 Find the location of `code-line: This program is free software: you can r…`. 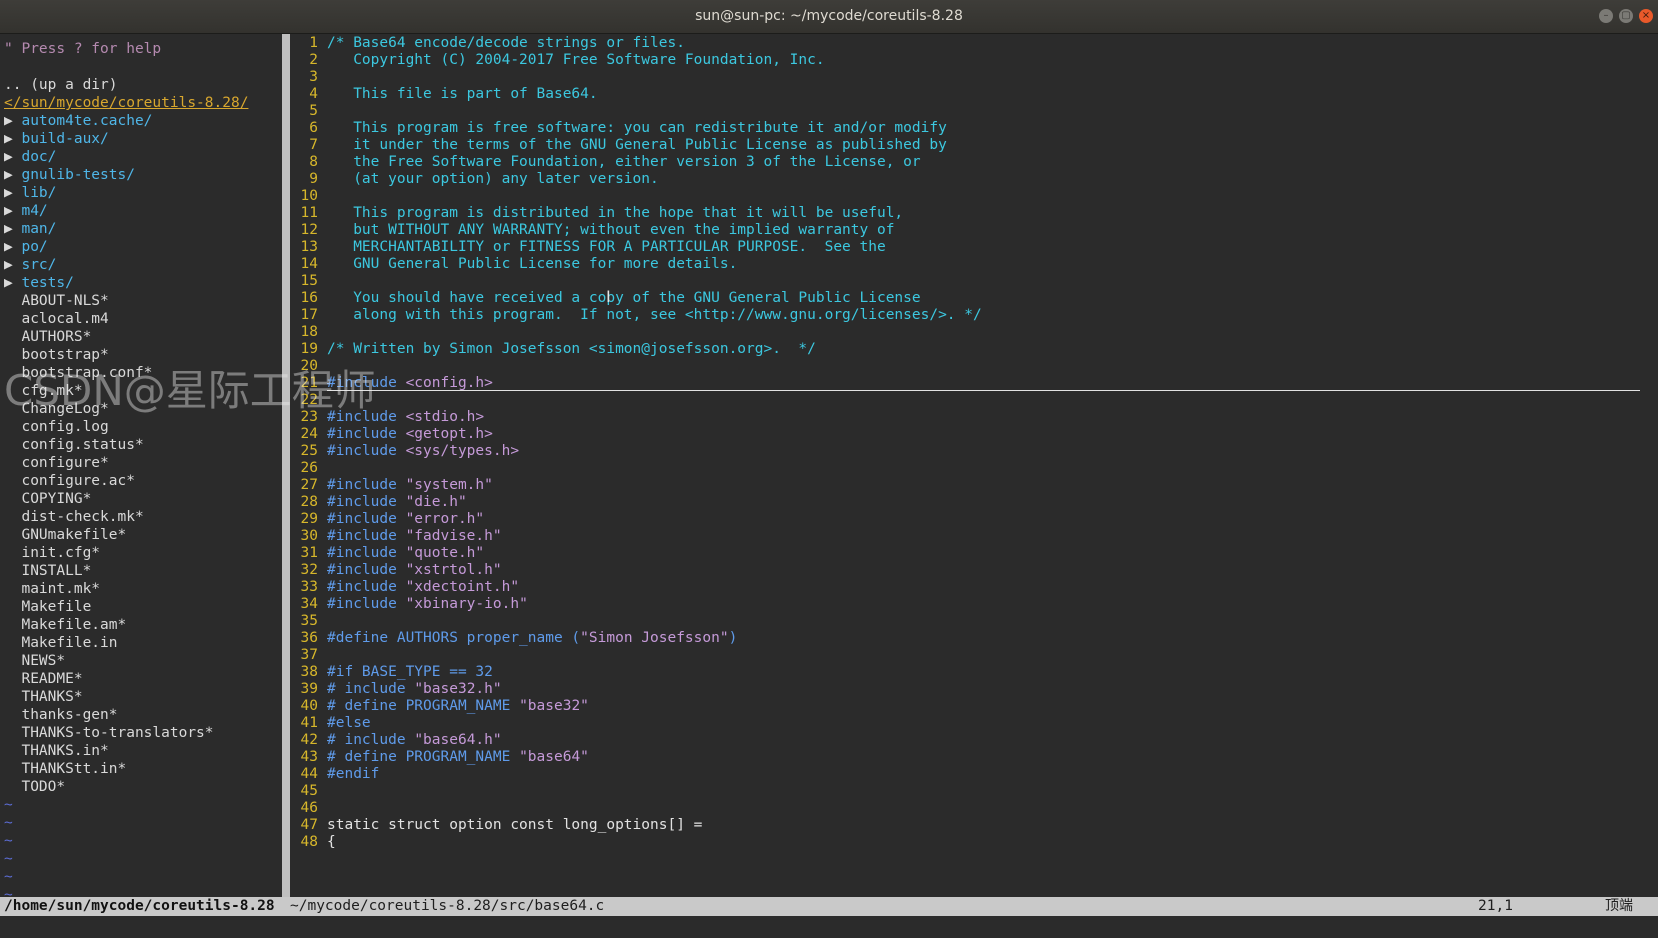

code-line: This program is free software: you can r… is located at coordinates (637, 128).